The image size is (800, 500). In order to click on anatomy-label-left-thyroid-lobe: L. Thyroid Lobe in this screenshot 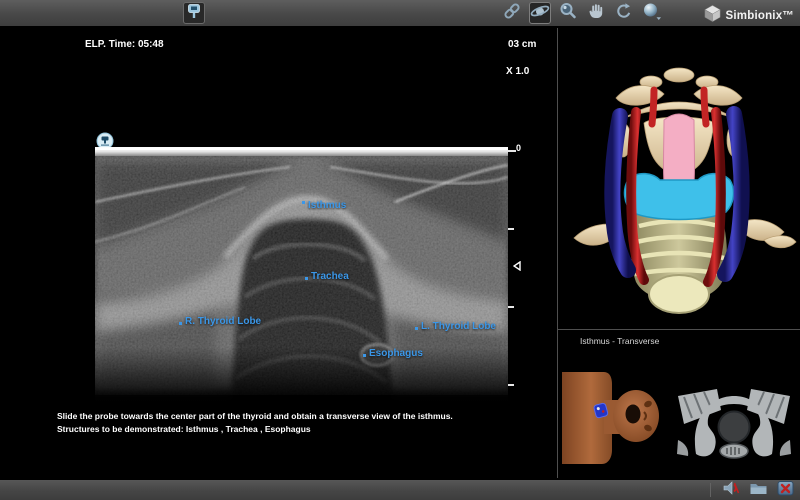, I will do `click(455, 326)`.